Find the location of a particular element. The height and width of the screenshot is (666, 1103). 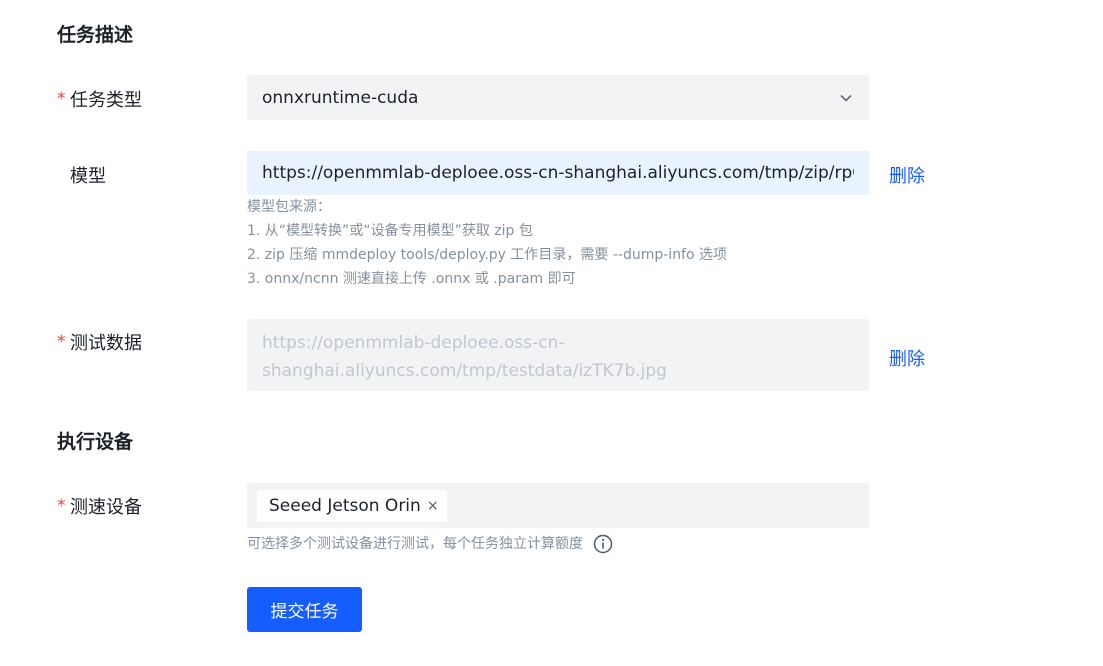

speed-device-multiselect: Seeed Jetson Orin × is located at coordinates (558, 505).